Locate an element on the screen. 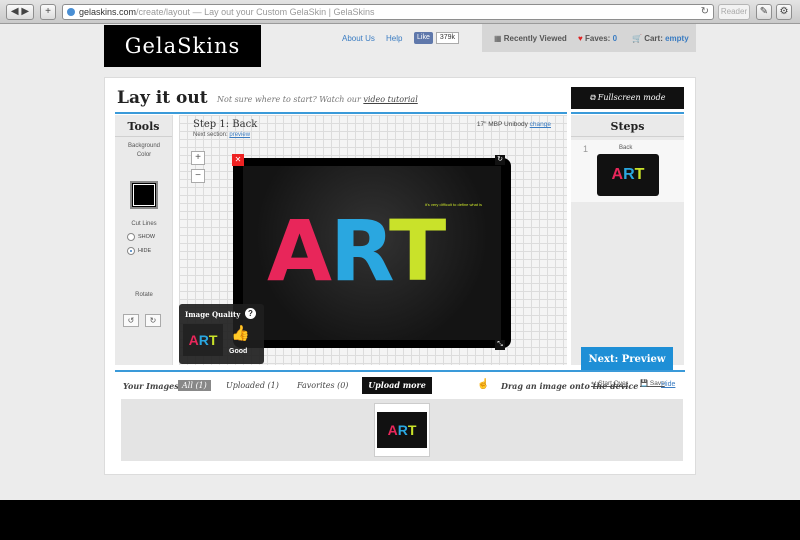 The height and width of the screenshot is (540, 800). image-quality-title: Image Quality is located at coordinates (213, 314).